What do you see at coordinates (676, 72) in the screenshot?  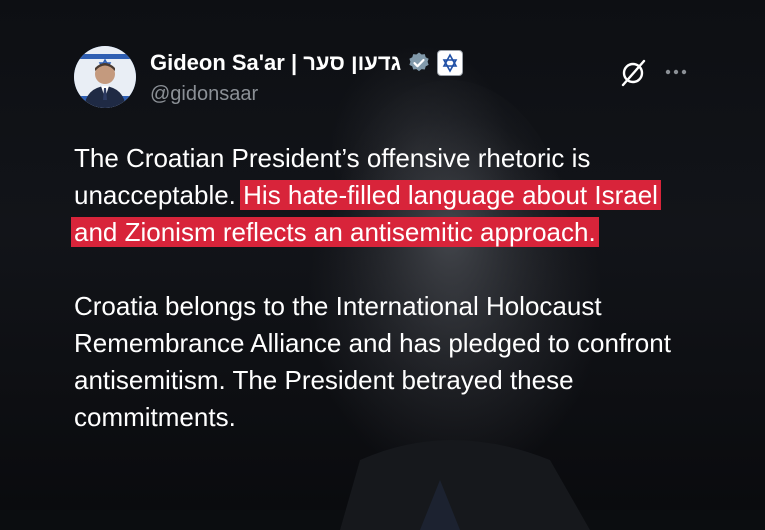 I see `more-options-icon` at bounding box center [676, 72].